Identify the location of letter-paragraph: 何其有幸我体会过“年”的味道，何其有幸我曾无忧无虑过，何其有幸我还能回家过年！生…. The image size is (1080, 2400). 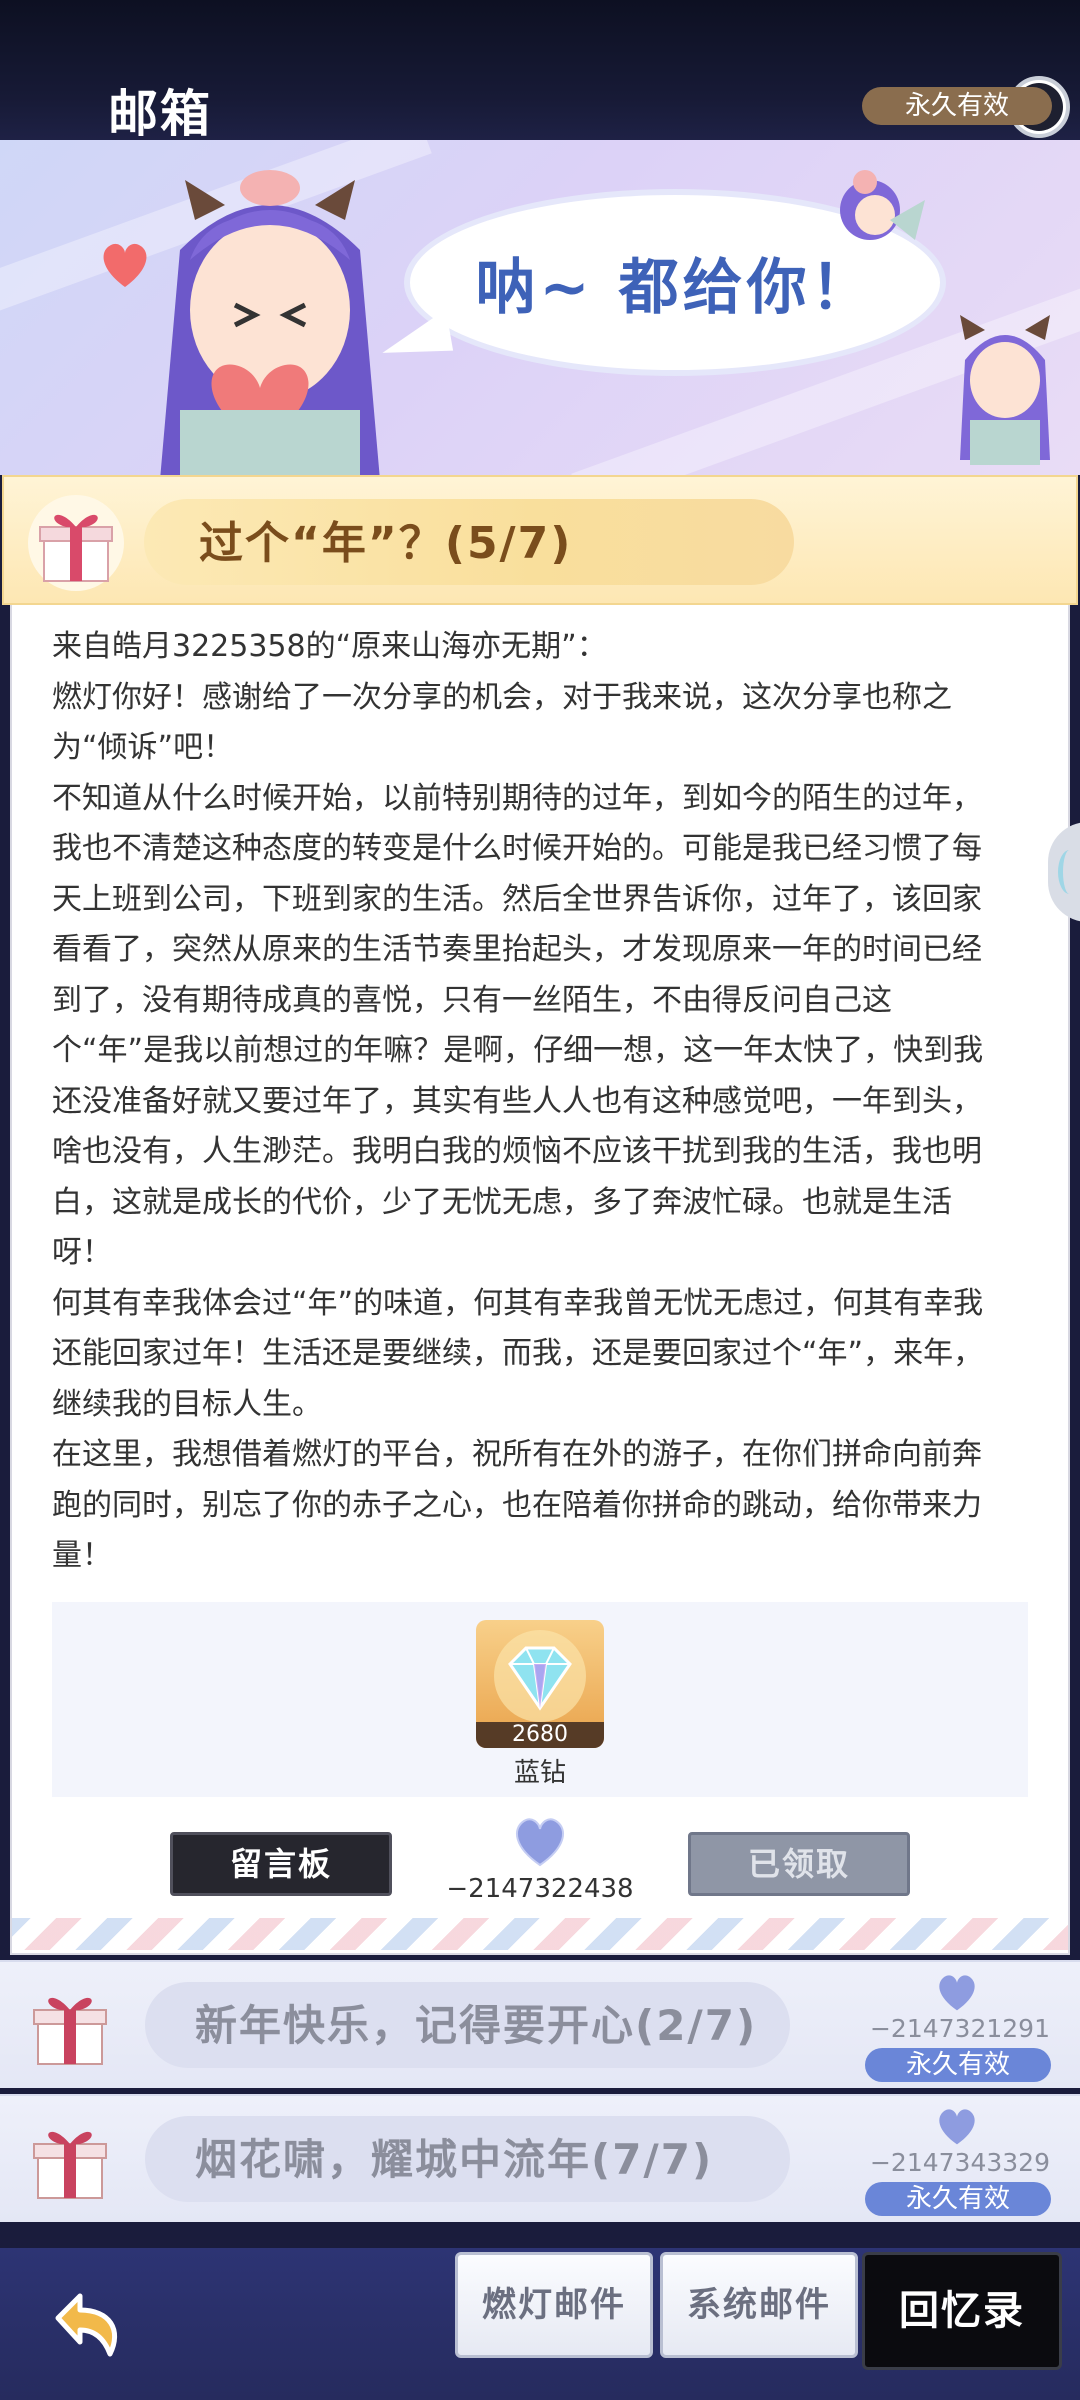
(518, 1353).